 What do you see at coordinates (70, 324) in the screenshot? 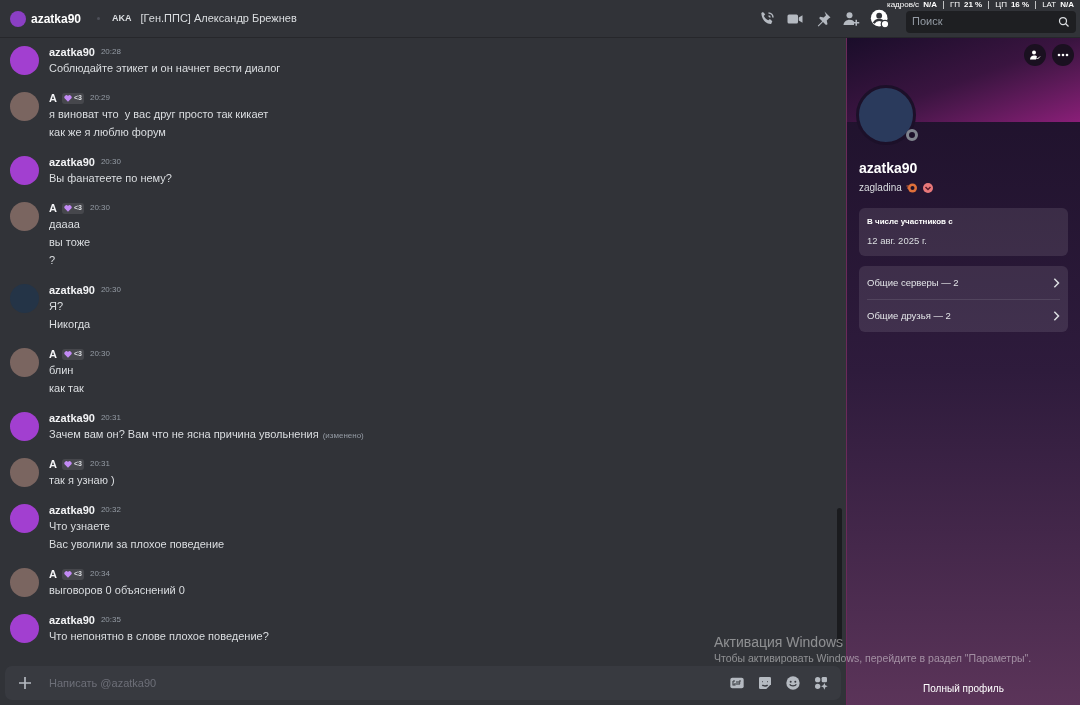
I see `message-text: Никогда` at bounding box center [70, 324].